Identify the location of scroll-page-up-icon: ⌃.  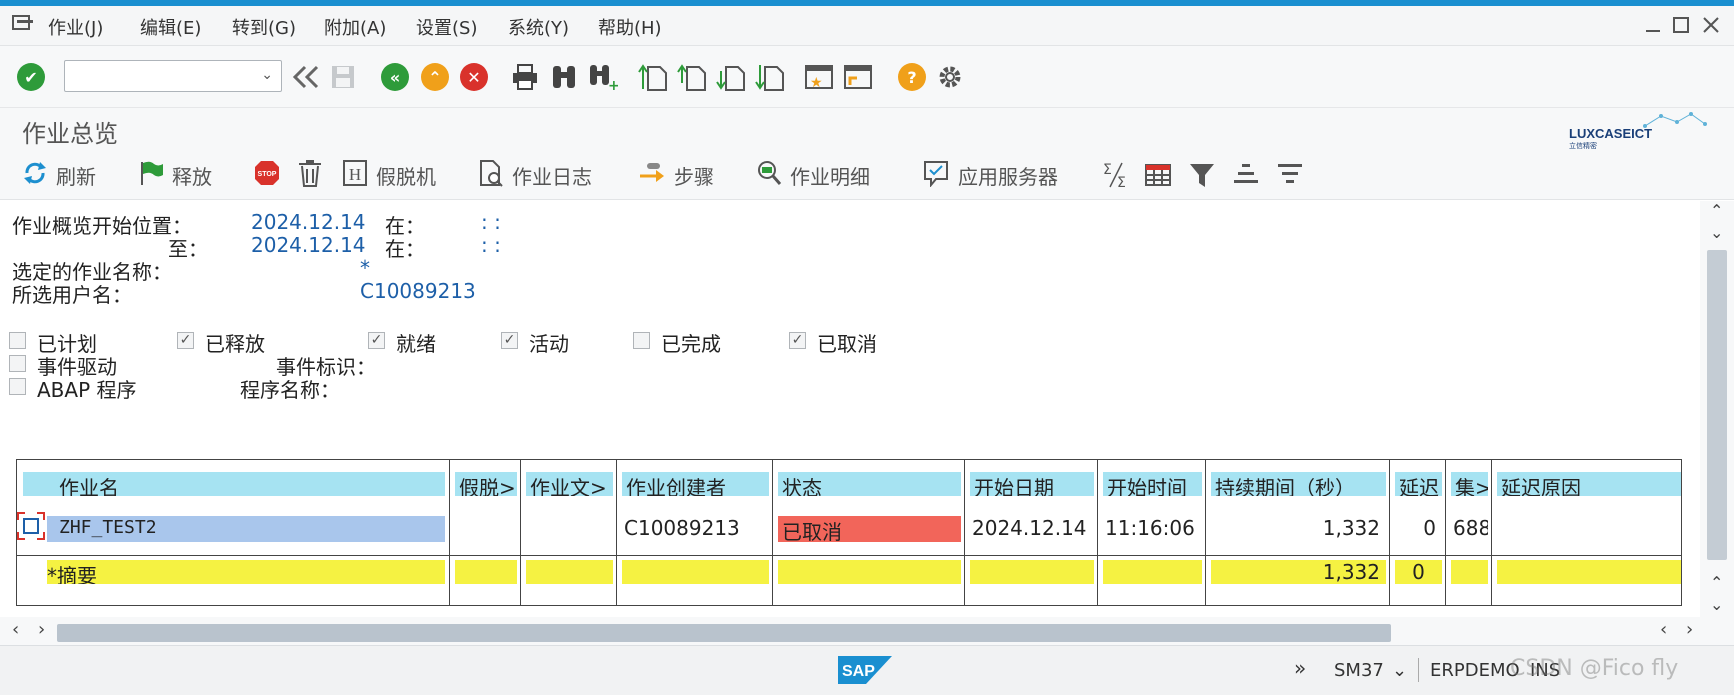
(1716, 582).